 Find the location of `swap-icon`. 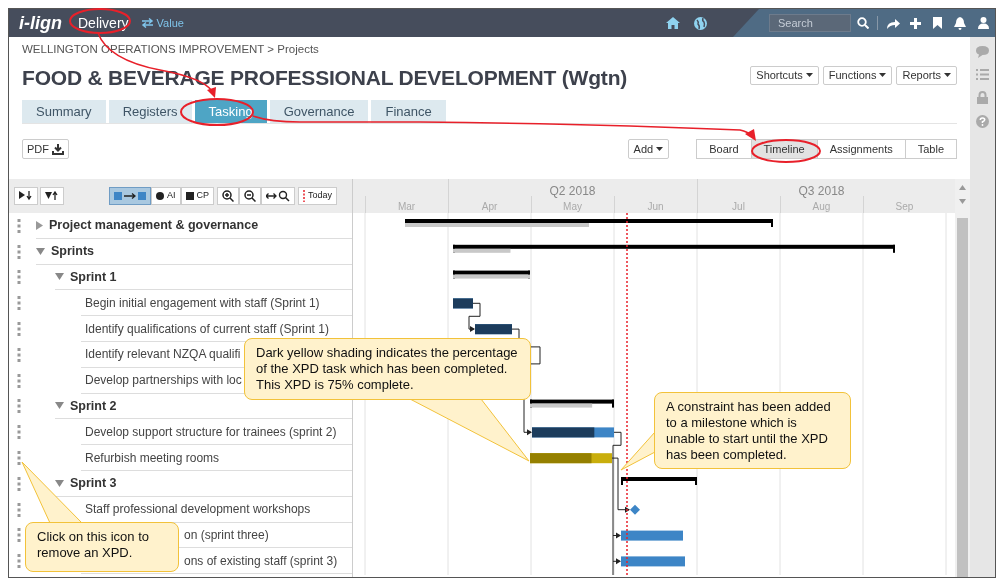

swap-icon is located at coordinates (147, 23).